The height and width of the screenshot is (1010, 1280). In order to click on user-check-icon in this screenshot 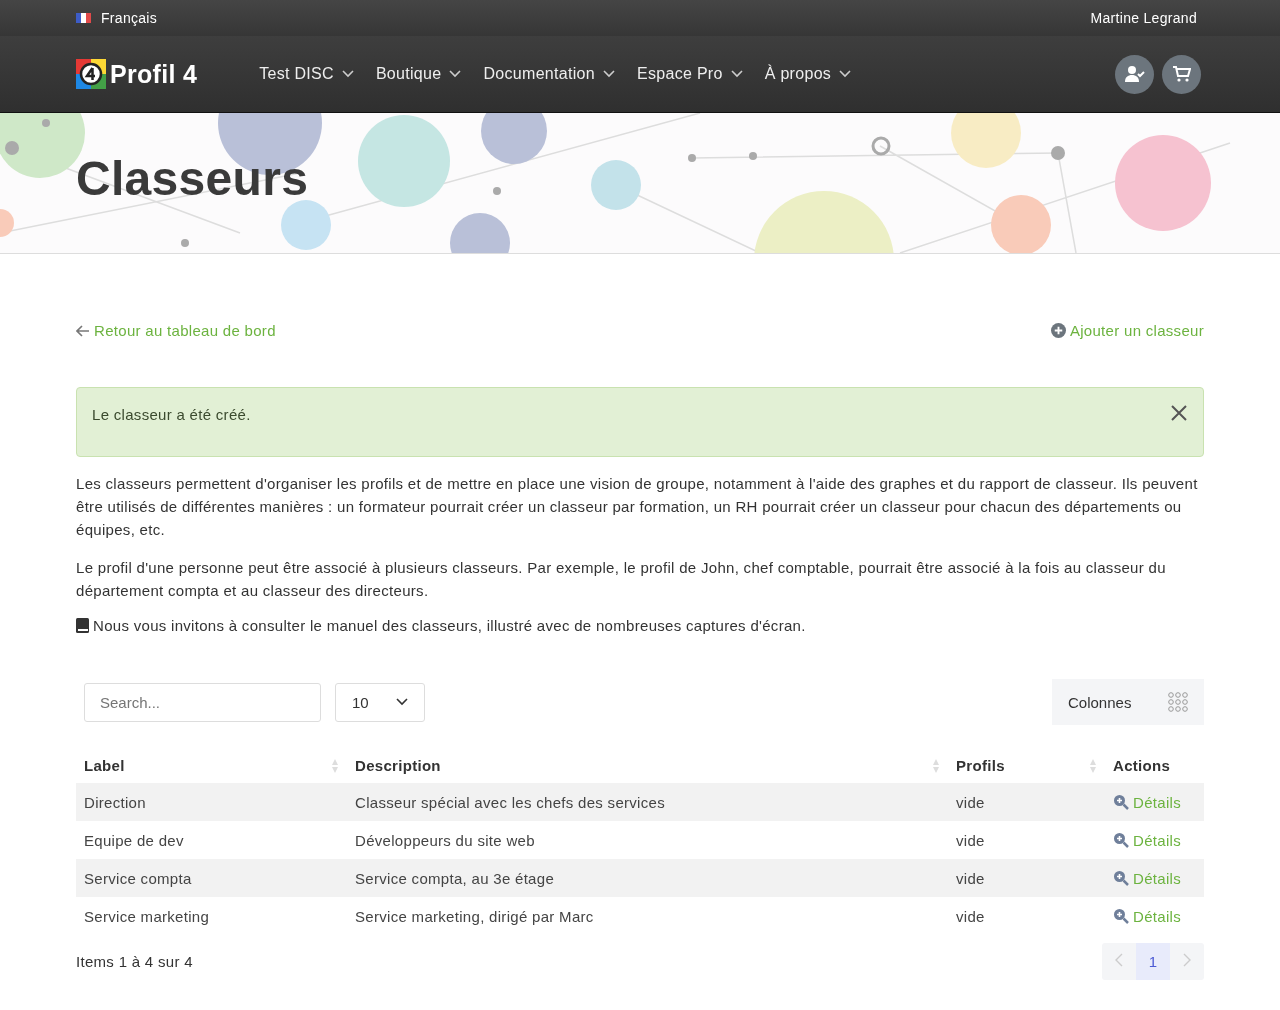, I will do `click(1134, 74)`.